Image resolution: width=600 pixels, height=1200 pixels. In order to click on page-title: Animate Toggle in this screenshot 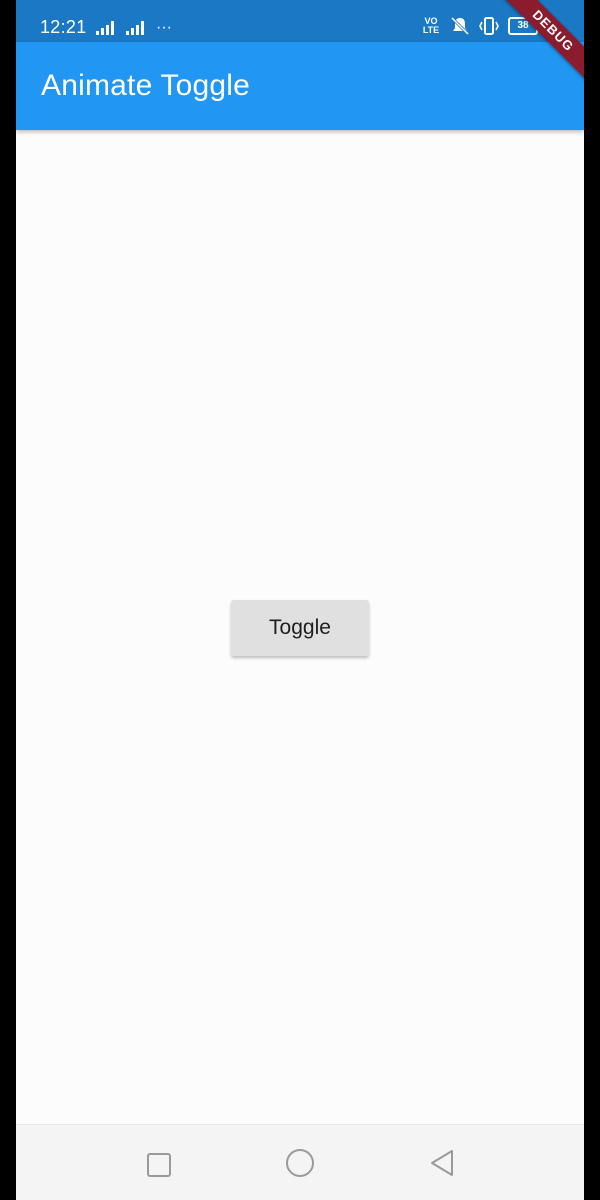, I will do `click(146, 85)`.